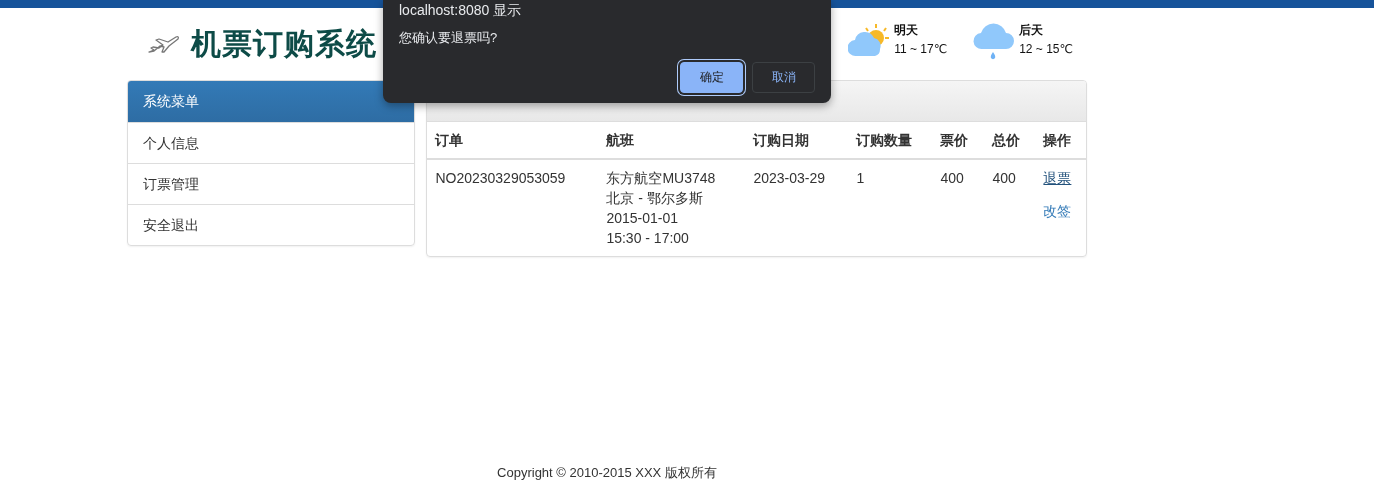  Describe the element at coordinates (921, 49) in the screenshot. I see `temperature-range: 11 ~ 17℃` at that location.